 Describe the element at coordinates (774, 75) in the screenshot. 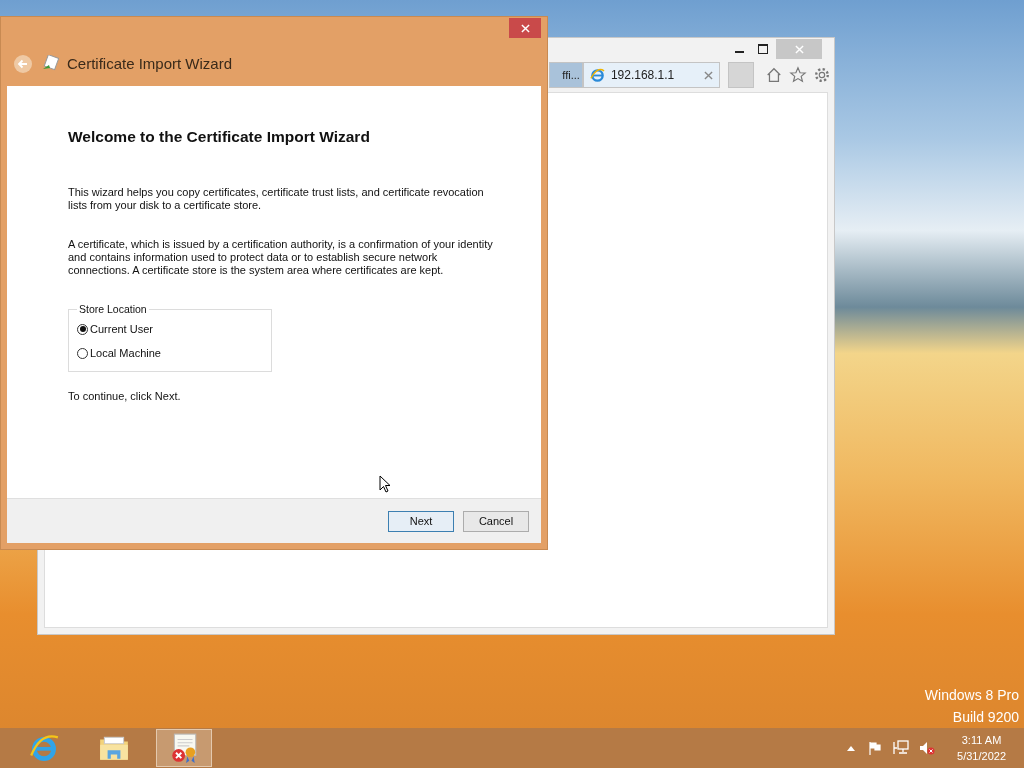

I see `home-icon` at that location.